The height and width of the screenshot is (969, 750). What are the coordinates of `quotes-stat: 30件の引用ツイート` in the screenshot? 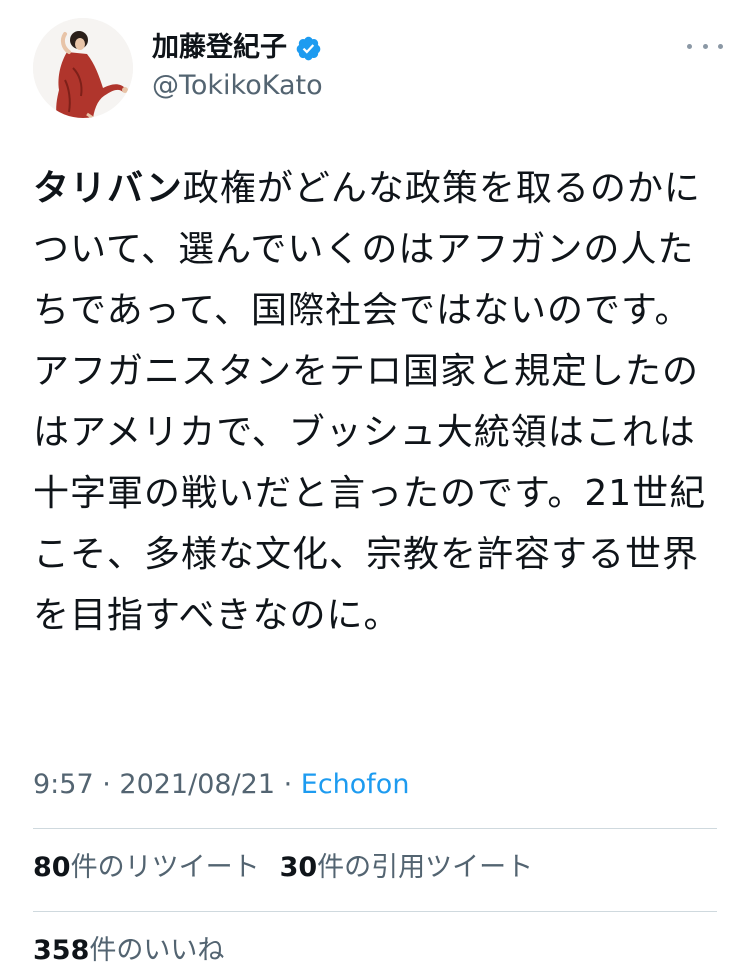 It's located at (407, 867).